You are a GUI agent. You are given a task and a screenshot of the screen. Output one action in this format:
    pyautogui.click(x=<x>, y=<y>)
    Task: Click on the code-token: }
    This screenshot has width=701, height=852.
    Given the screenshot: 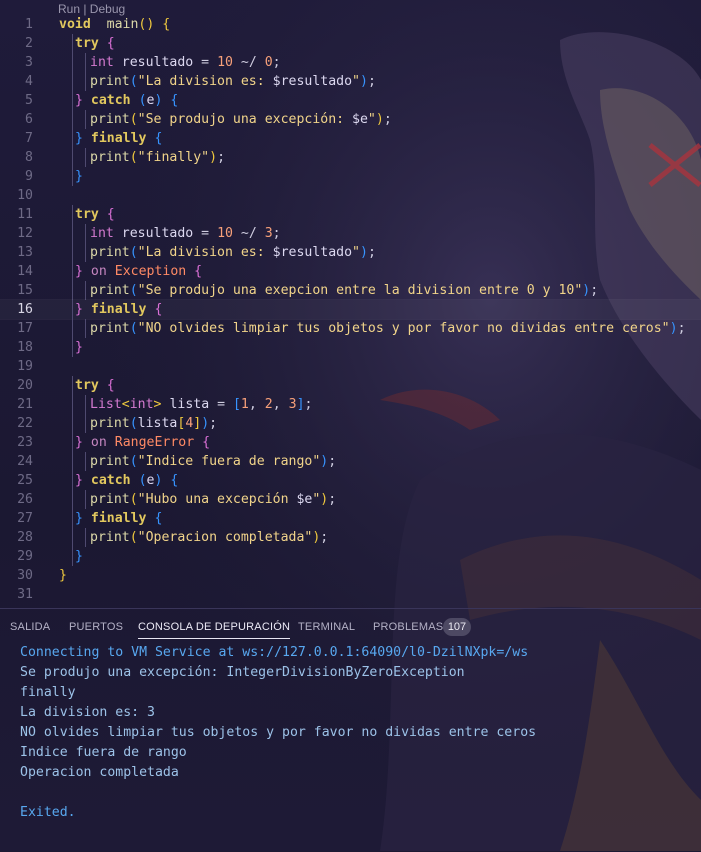 What is the action you would take?
    pyautogui.click(x=79, y=138)
    